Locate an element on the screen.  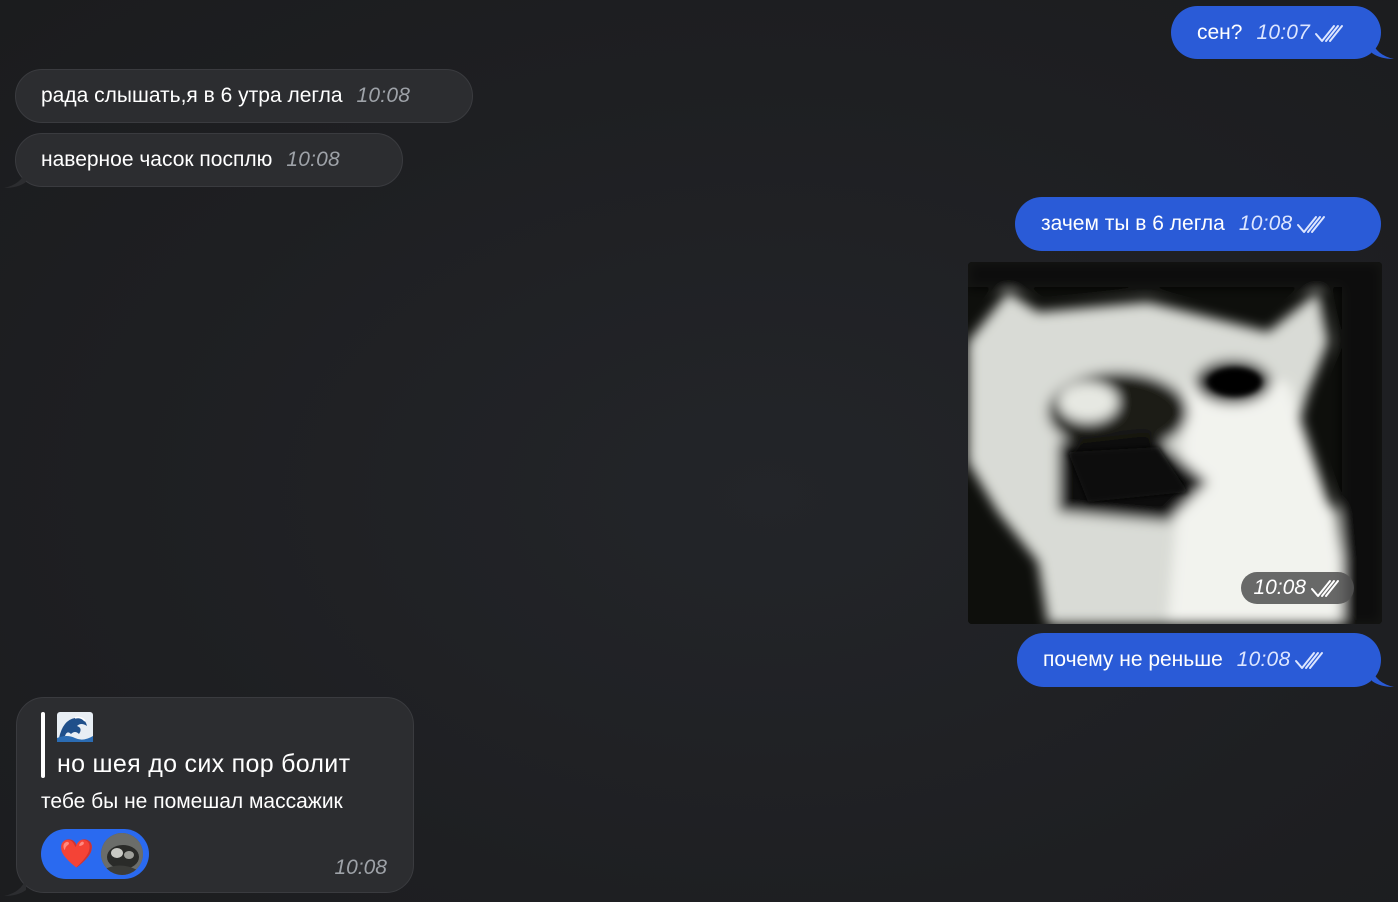
message-outgoing: почему не реньше 10:08 is located at coordinates (1199, 660).